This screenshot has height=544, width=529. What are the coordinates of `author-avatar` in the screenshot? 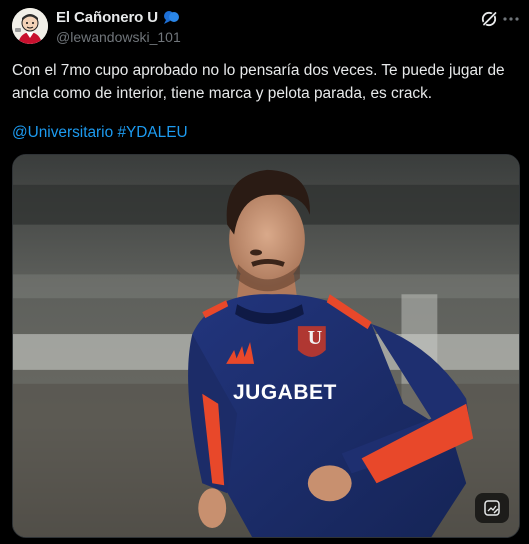 It's located at (30, 26).